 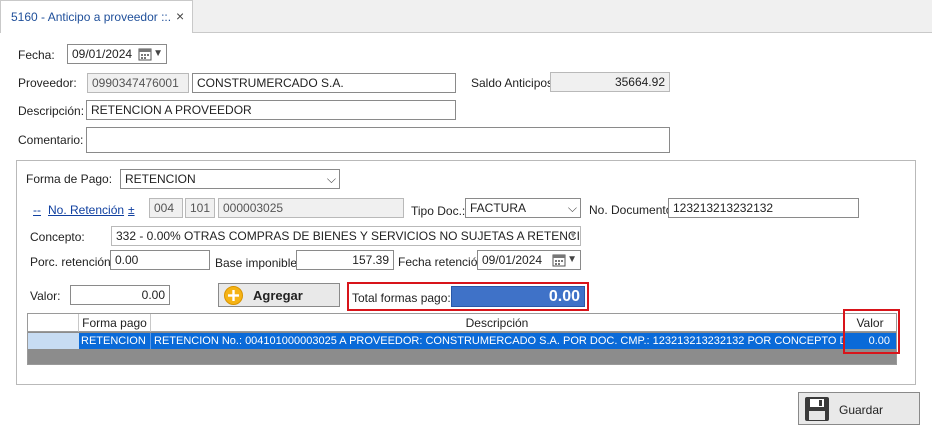 I want to click on retencion-serie2-field: 101, so click(x=200, y=208).